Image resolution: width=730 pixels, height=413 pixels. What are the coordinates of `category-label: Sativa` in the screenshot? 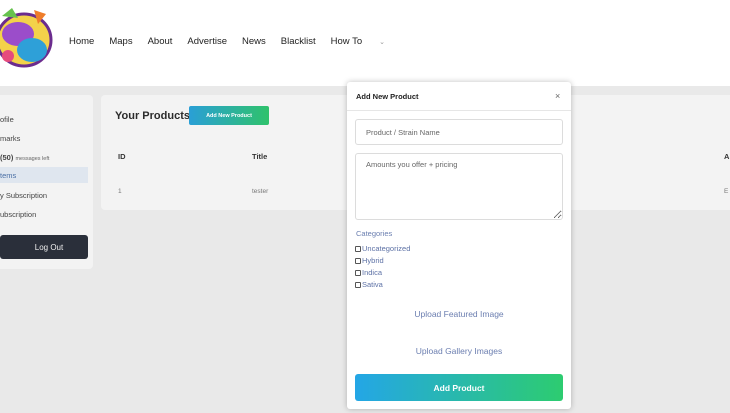 It's located at (372, 284).